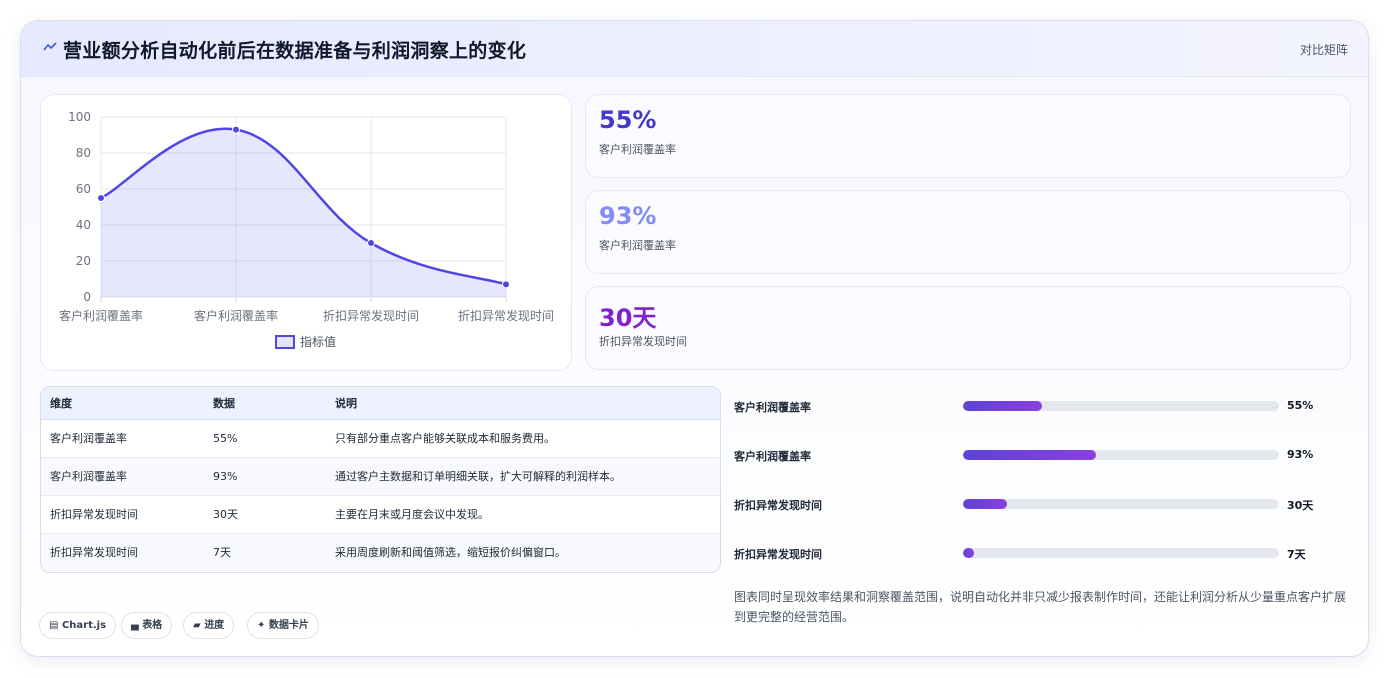 The image size is (1390, 678). Describe the element at coordinates (295, 51) in the screenshot. I see `page-title: 营业额分析自动化前后在数据准备与利润洞察上的变化` at that location.